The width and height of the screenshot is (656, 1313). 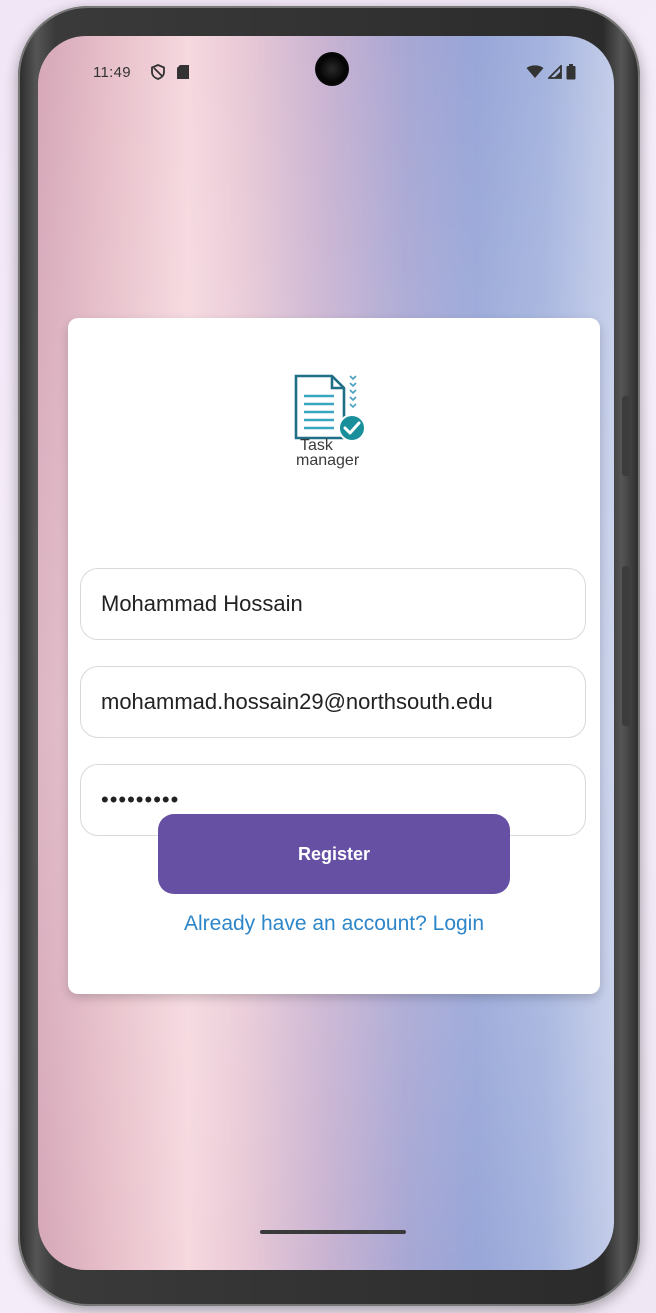 I want to click on home-indicator, so click(x=333, y=1232).